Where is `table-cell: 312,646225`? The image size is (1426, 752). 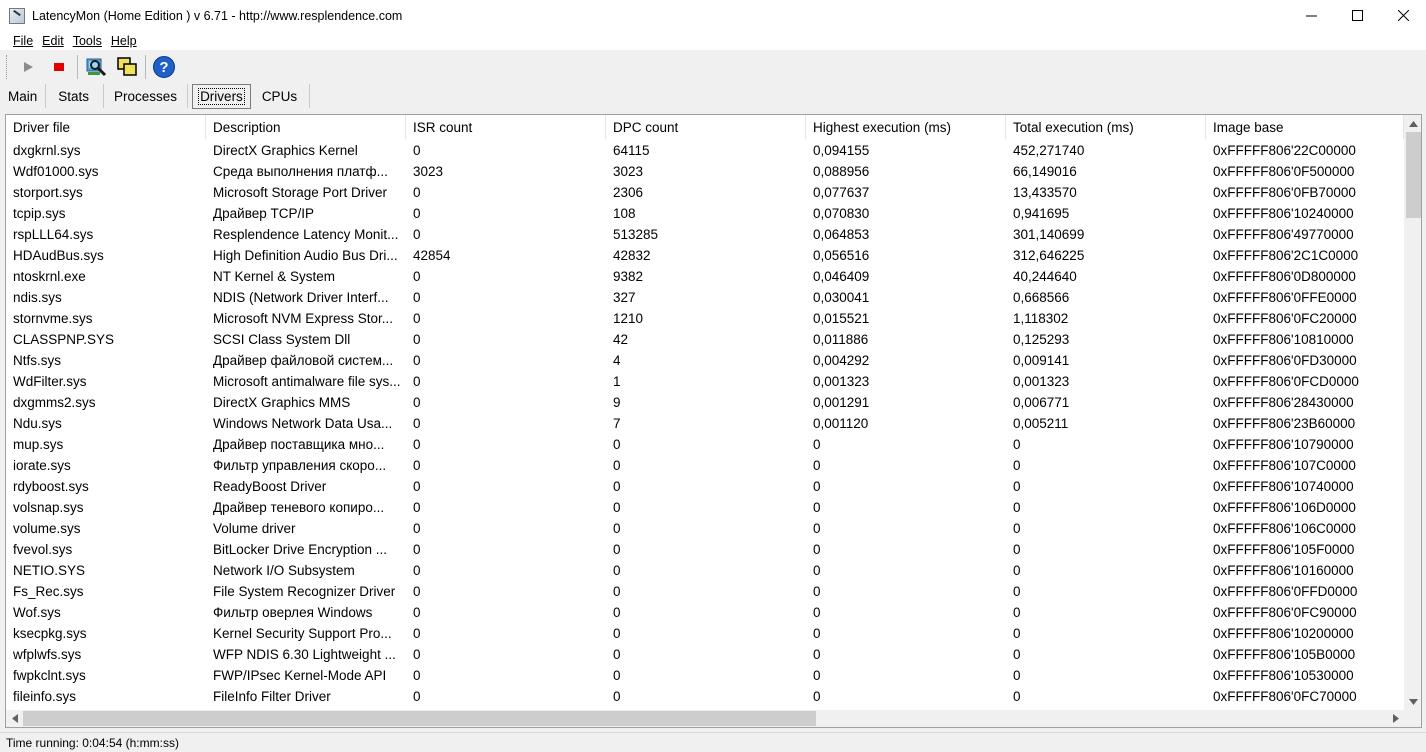 table-cell: 312,646225 is located at coordinates (1049, 255).